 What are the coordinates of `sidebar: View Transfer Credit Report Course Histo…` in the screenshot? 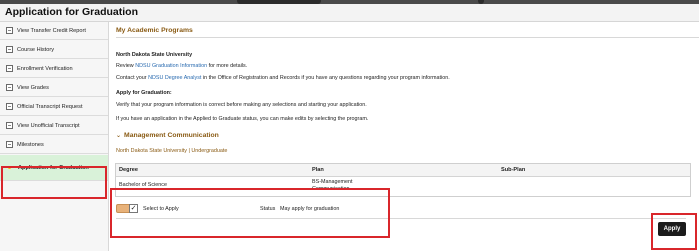 It's located at (54, 136).